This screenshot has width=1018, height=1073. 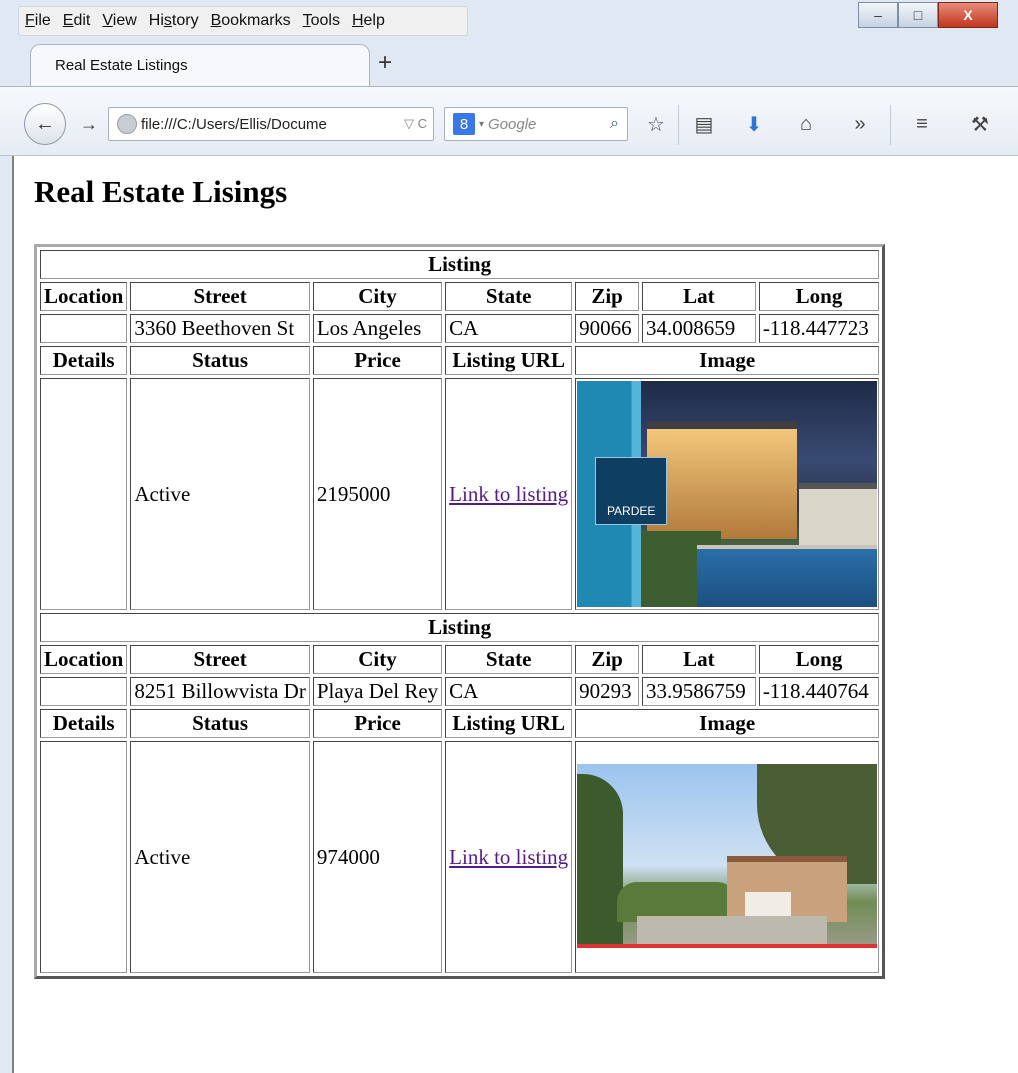 What do you see at coordinates (860, 124) in the screenshot?
I see `overflow-chevron-icon: »` at bounding box center [860, 124].